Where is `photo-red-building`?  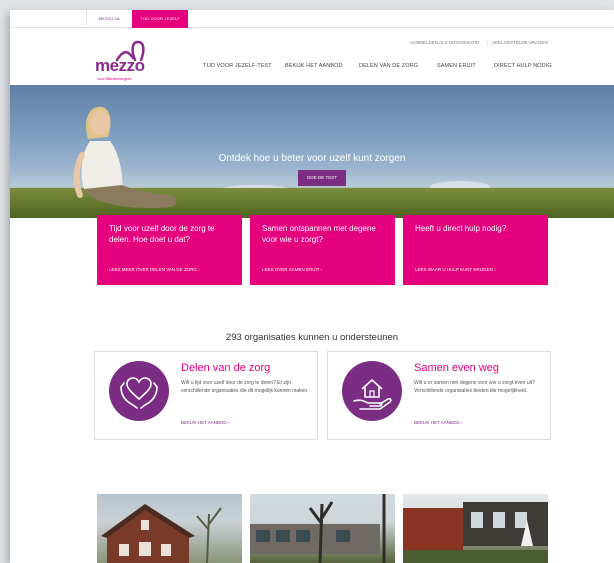 photo-red-building is located at coordinates (475, 528).